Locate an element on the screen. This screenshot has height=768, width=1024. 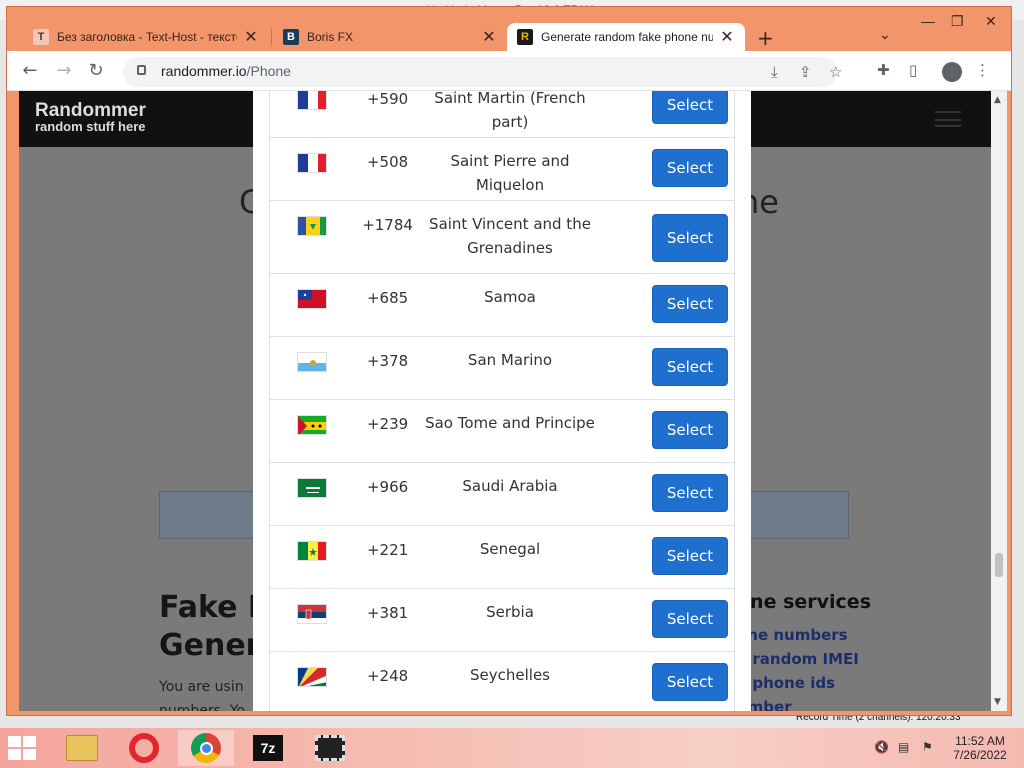
tab-separator is located at coordinates (271, 37).